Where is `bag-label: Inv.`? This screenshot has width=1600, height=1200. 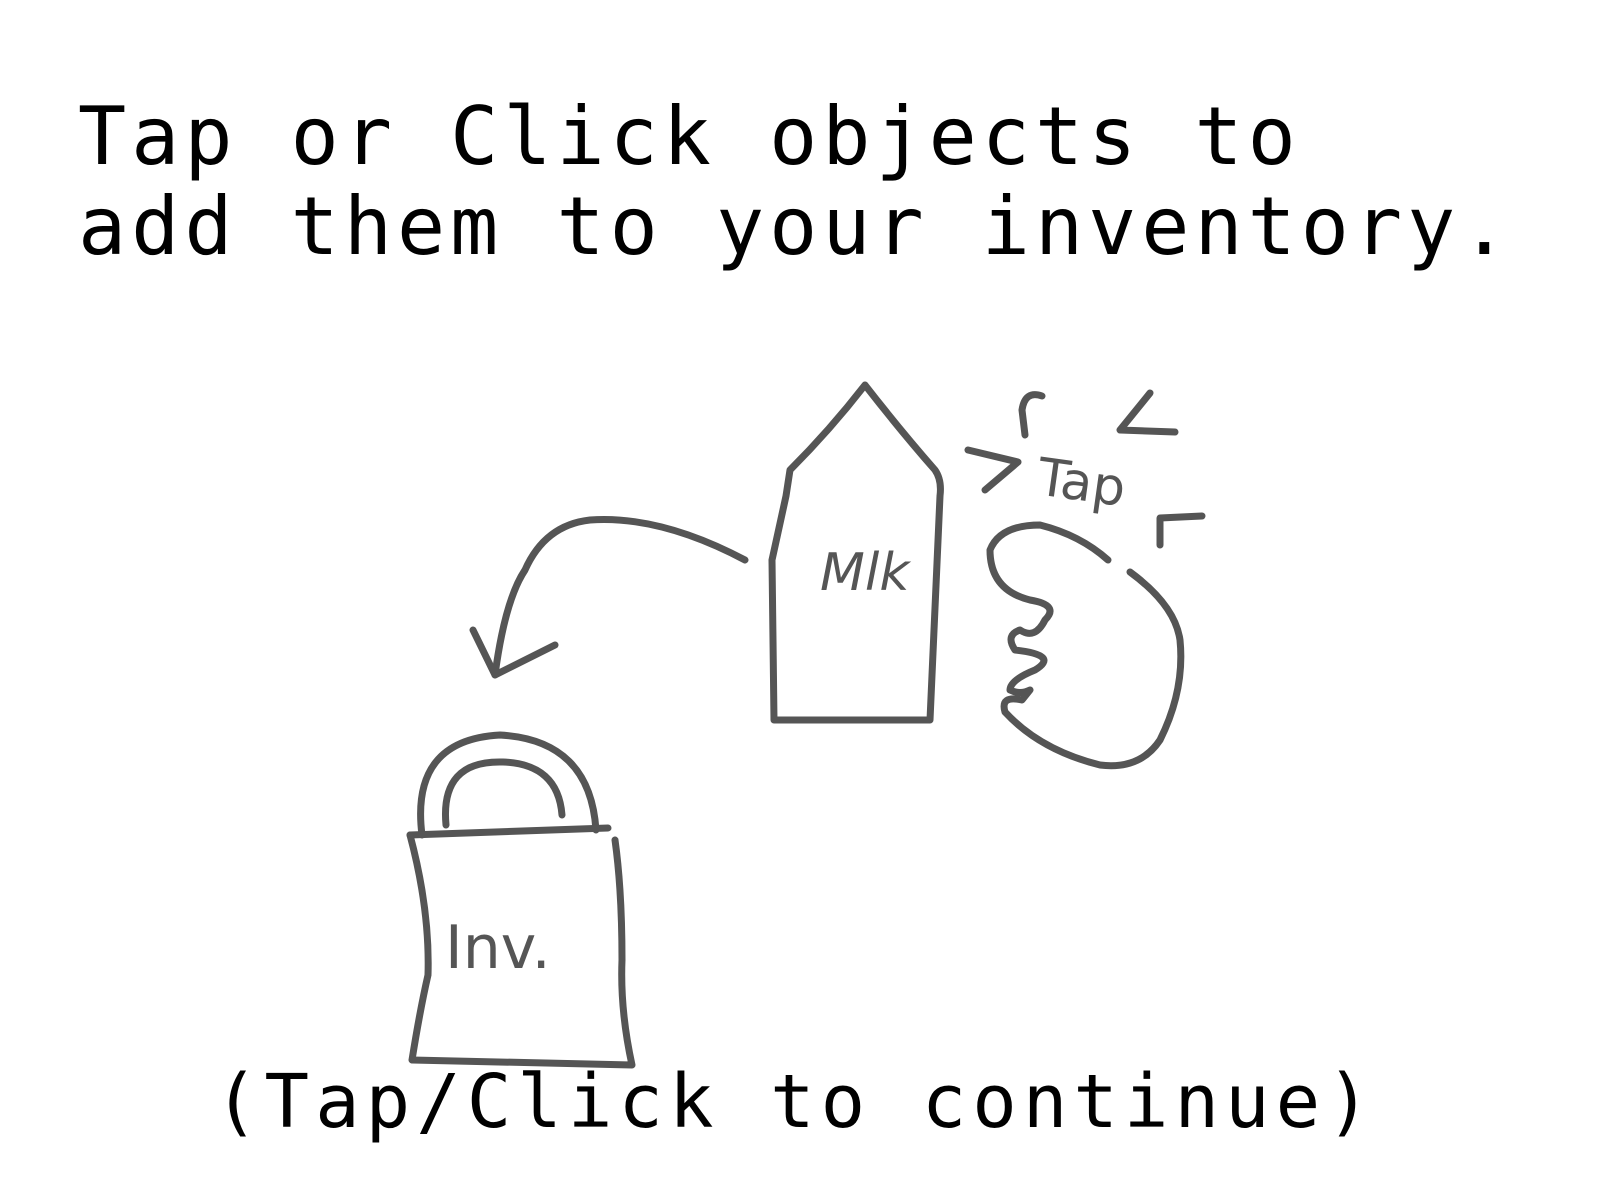
bag-label: Inv. is located at coordinates (498, 948).